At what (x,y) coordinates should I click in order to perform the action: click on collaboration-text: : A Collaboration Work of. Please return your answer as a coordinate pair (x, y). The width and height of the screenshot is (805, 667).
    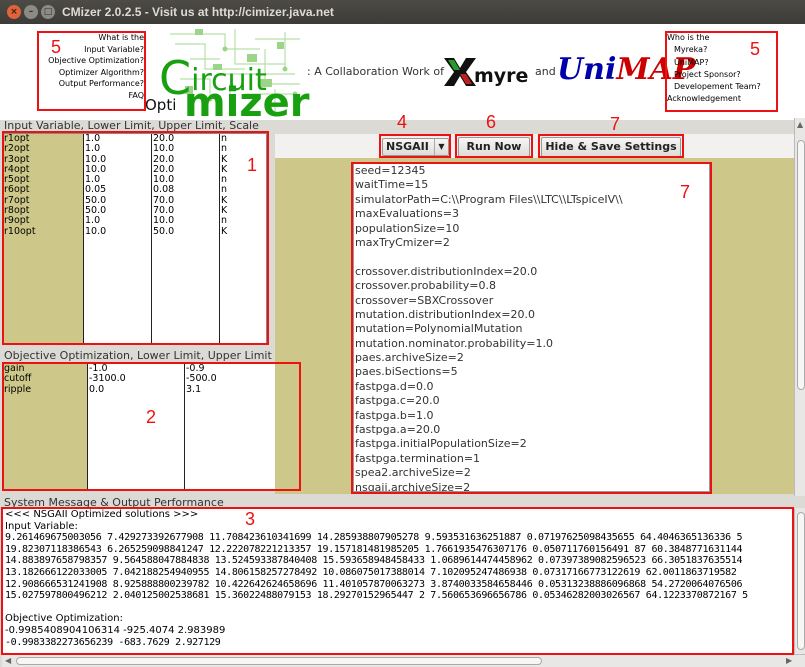
    Looking at the image, I should click on (375, 71).